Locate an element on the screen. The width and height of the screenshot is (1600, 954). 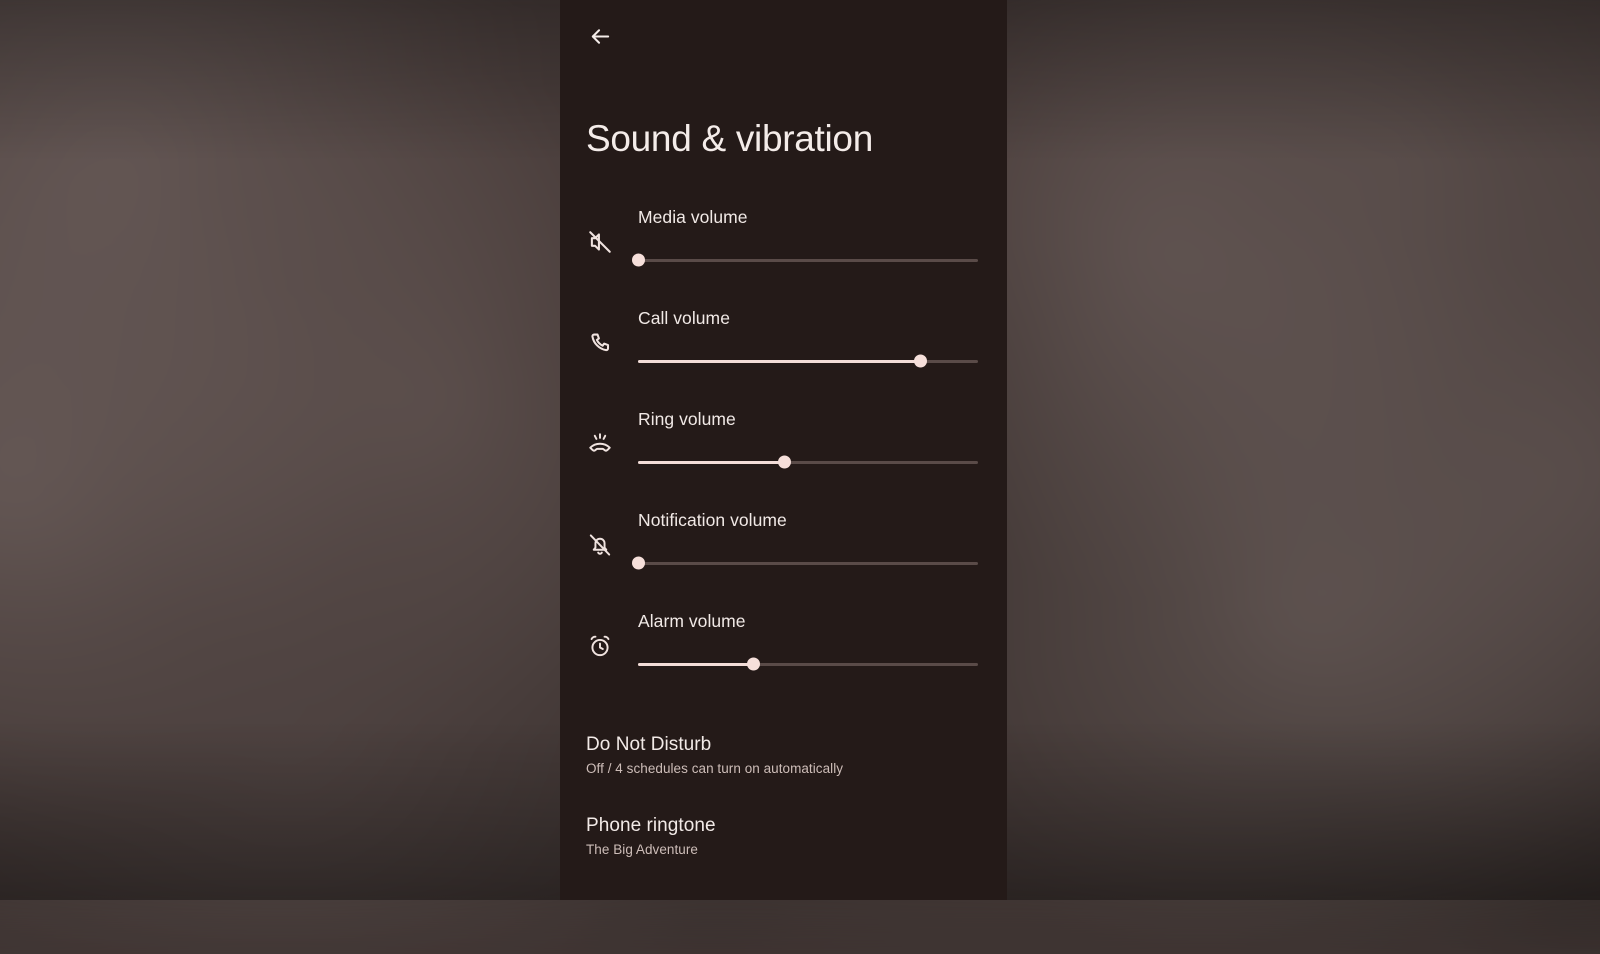
volume-row-media: Media volume is located at coordinates (783, 244).